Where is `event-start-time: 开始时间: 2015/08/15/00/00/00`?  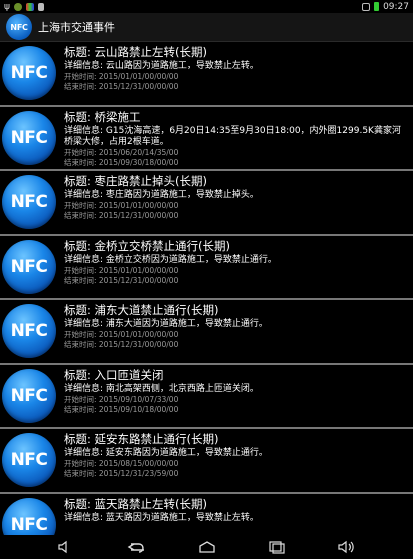 event-start-time: 开始时间: 2015/08/15/00/00/00 is located at coordinates (121, 463).